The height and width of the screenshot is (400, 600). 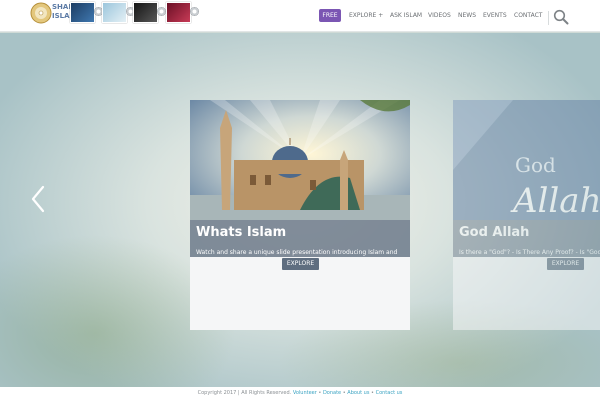 What do you see at coordinates (332, 393) in the screenshot?
I see `footer-link-donate: Donate` at bounding box center [332, 393].